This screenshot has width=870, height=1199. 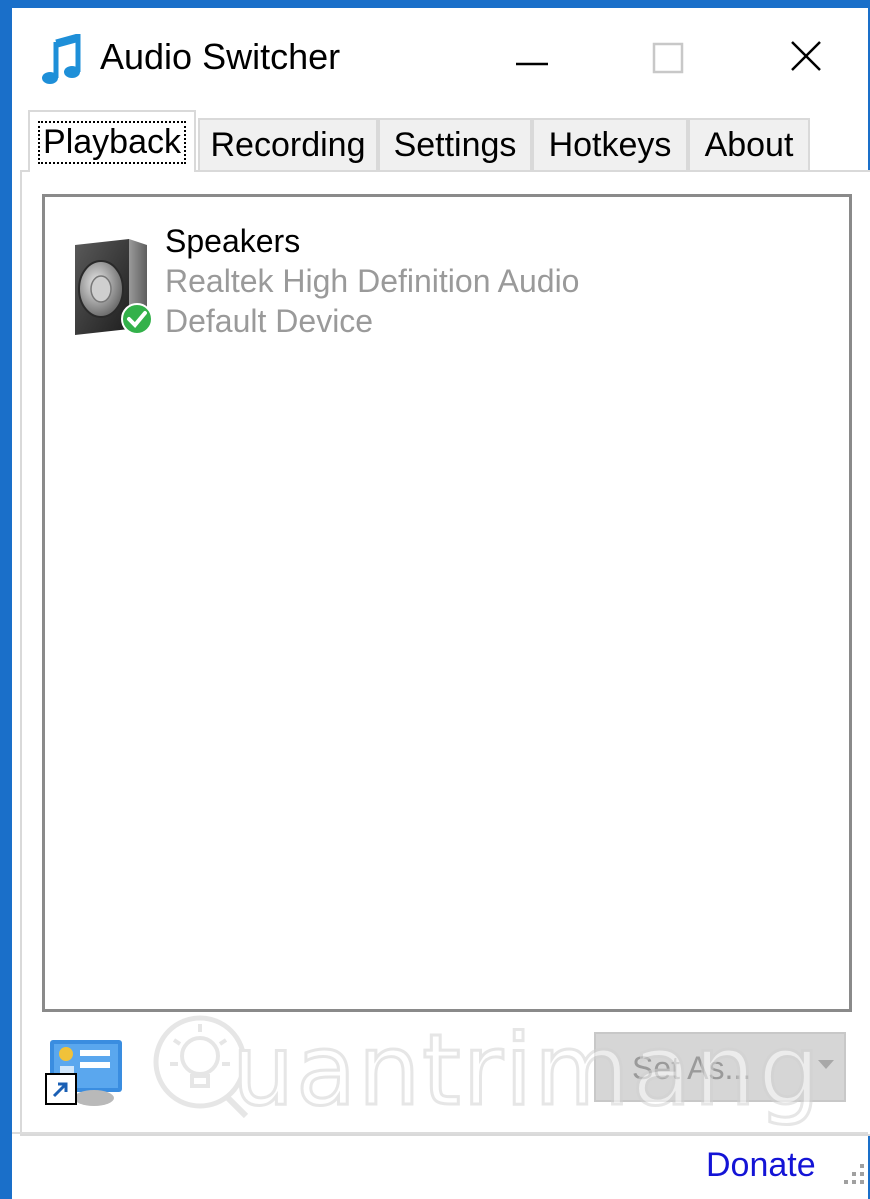 What do you see at coordinates (435, 4) in the screenshot?
I see `window-border-top` at bounding box center [435, 4].